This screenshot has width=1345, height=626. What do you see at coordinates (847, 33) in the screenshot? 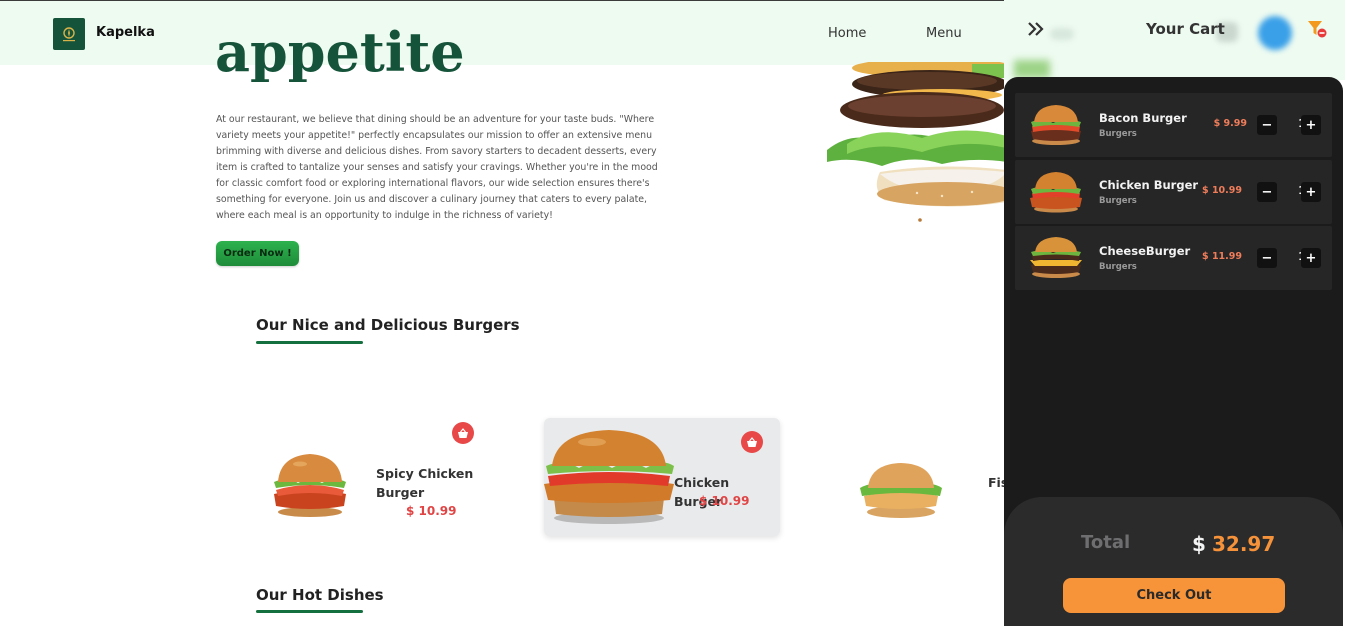
I see `nav-link-home: Home` at bounding box center [847, 33].